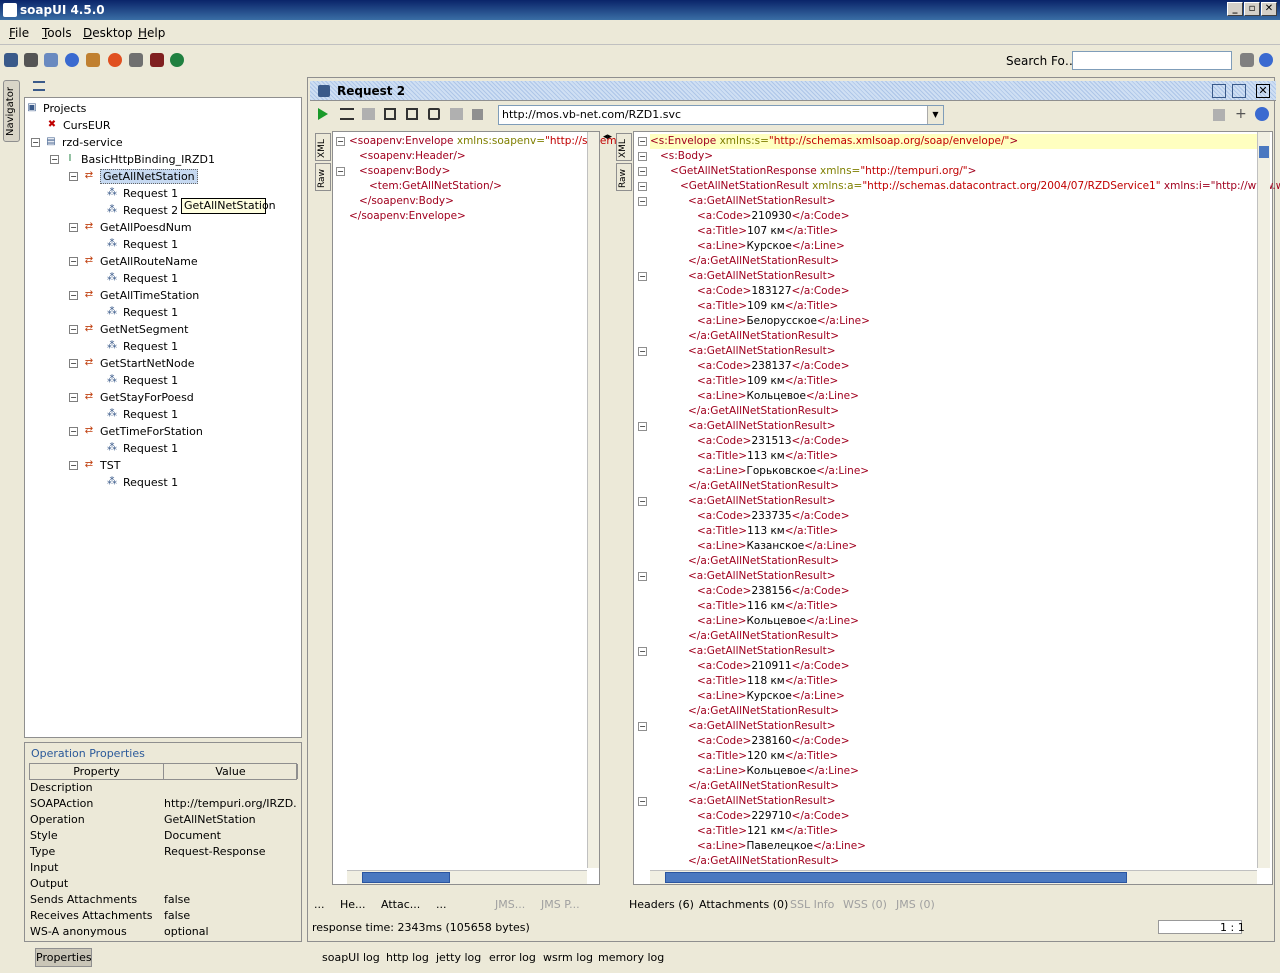  I want to click on help-icon, so click(72, 60).